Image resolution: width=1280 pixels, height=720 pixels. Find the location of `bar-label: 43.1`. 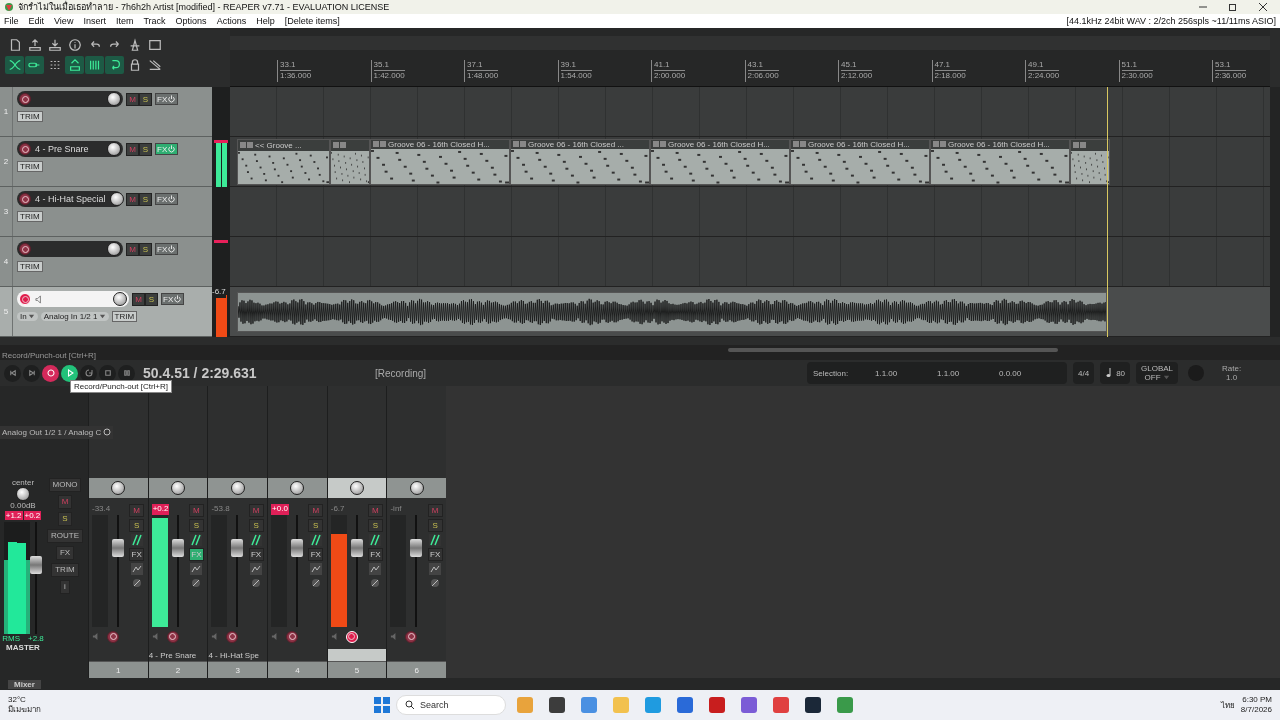

bar-label: 43.1 is located at coordinates (756, 65).